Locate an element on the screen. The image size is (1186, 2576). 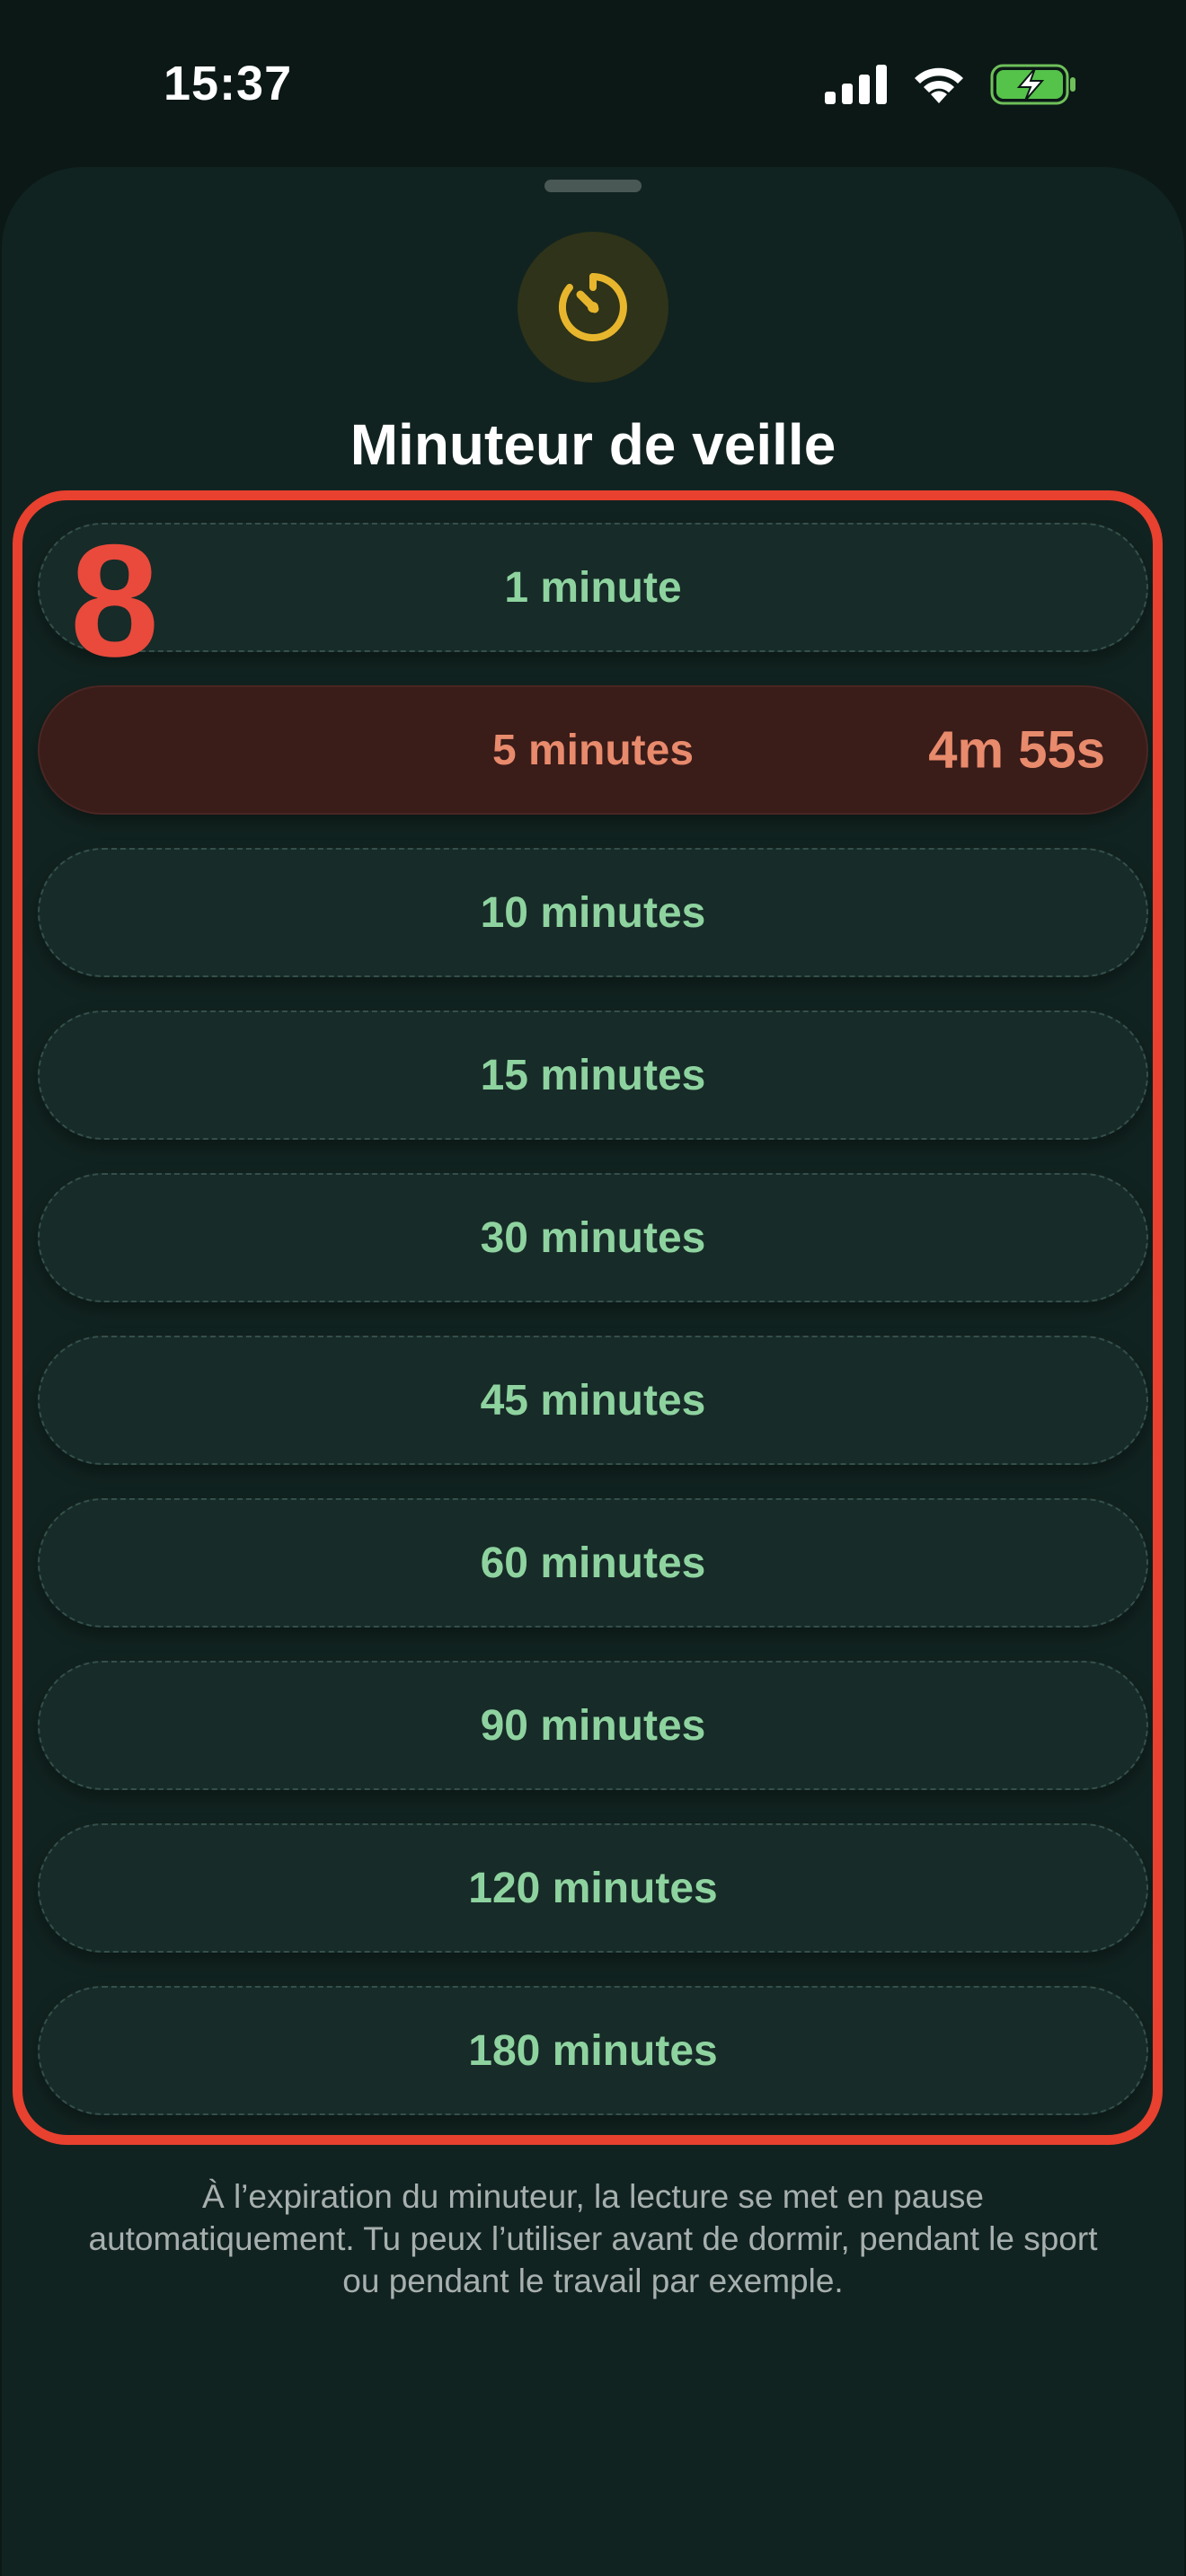
status-time: 15:37 is located at coordinates (228, 83).